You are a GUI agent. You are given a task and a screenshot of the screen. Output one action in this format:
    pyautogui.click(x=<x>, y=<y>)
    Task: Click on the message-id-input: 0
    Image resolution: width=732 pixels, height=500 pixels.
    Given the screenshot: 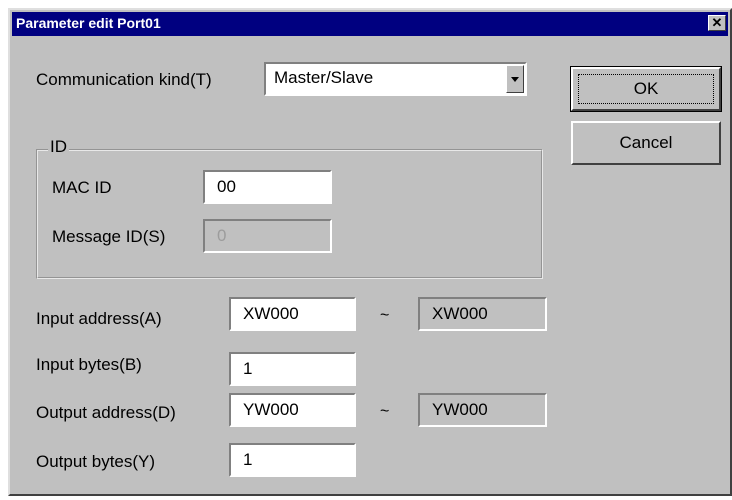 What is the action you would take?
    pyautogui.click(x=267, y=236)
    